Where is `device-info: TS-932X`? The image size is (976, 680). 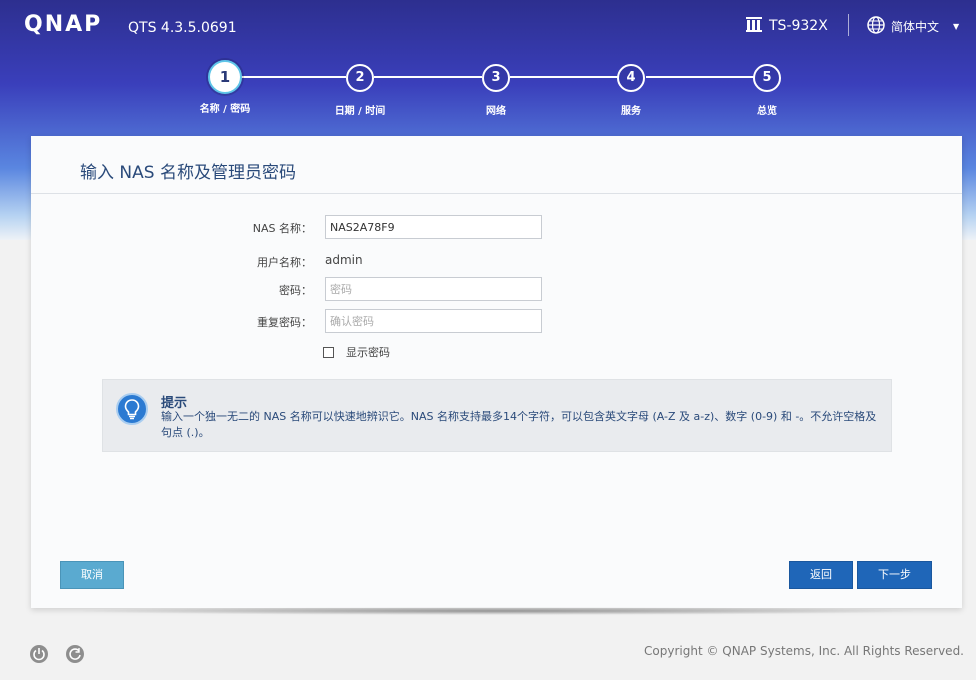
device-info: TS-932X is located at coordinates (786, 26).